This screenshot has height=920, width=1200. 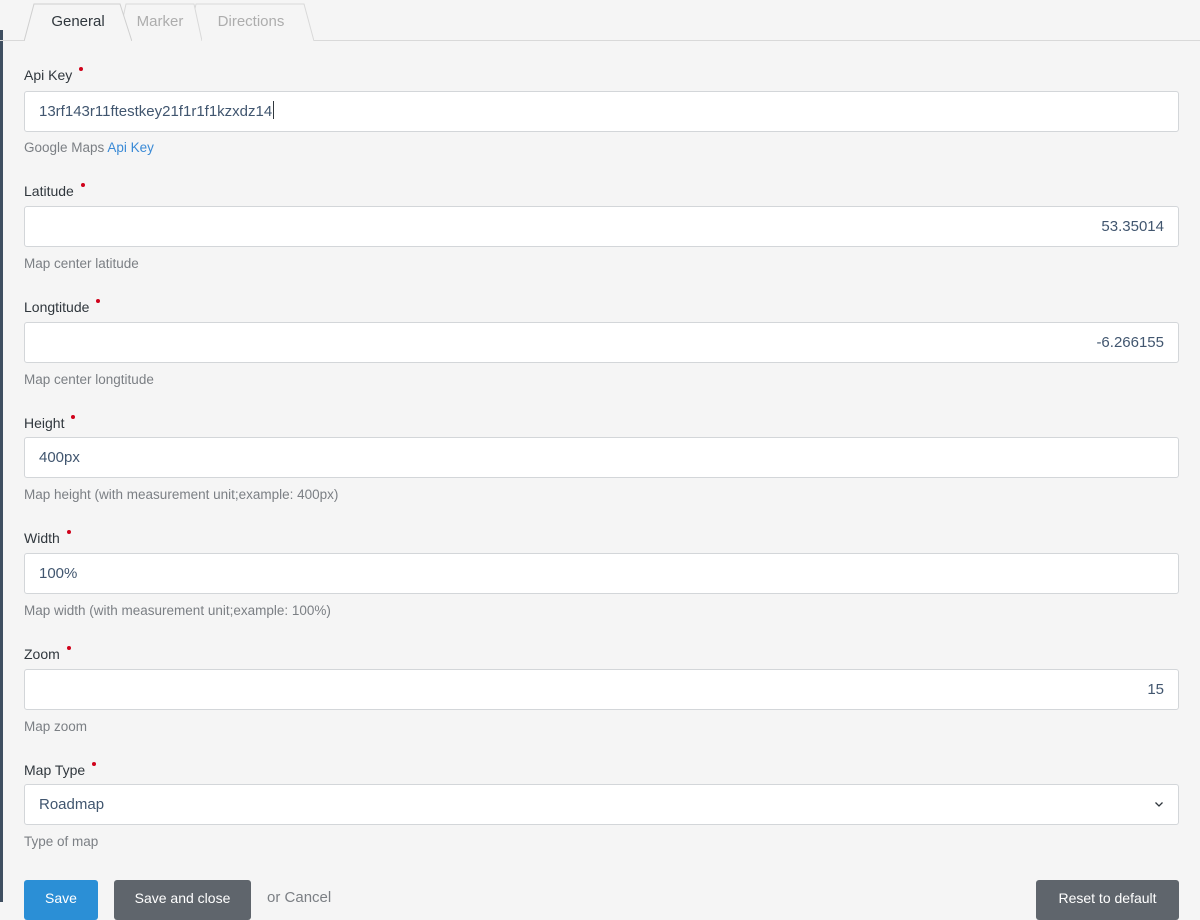 I want to click on longitude-input: -6.266155, so click(x=601, y=342).